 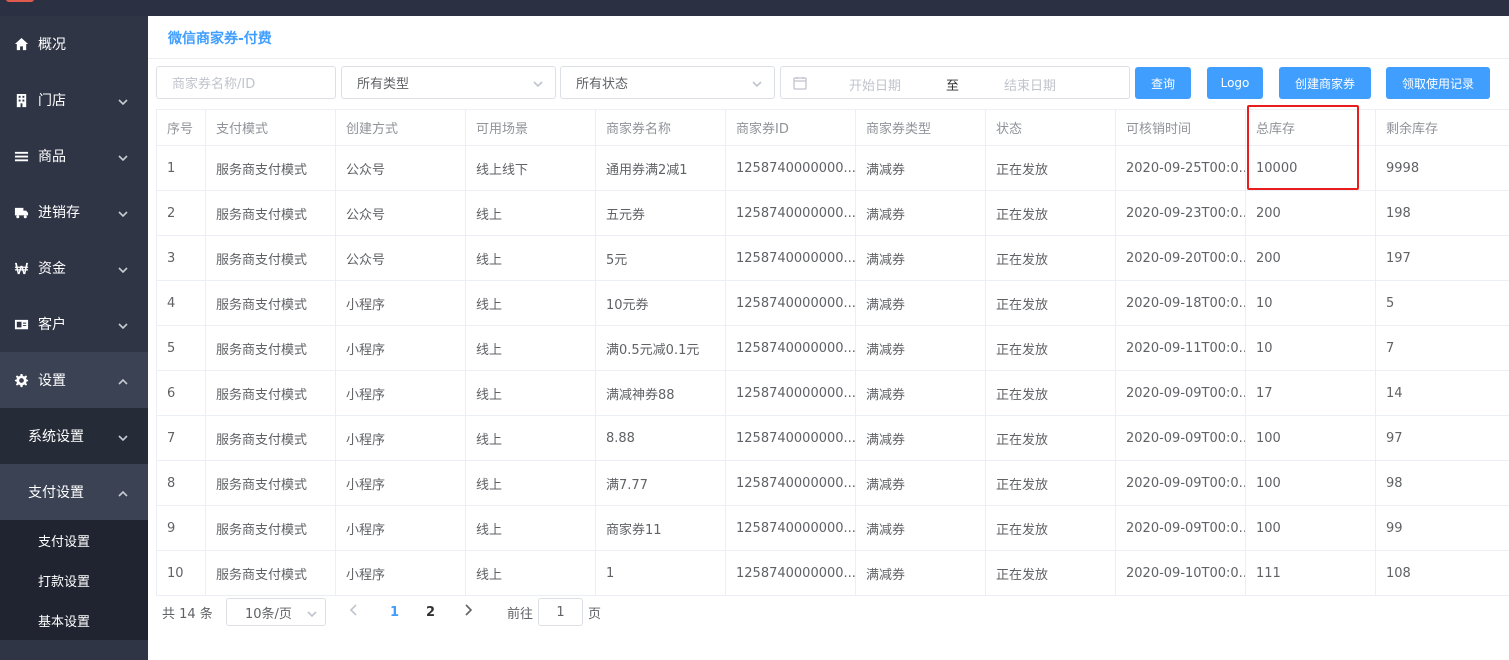 What do you see at coordinates (1311, 127) in the screenshot?
I see `column-header: 总库存` at bounding box center [1311, 127].